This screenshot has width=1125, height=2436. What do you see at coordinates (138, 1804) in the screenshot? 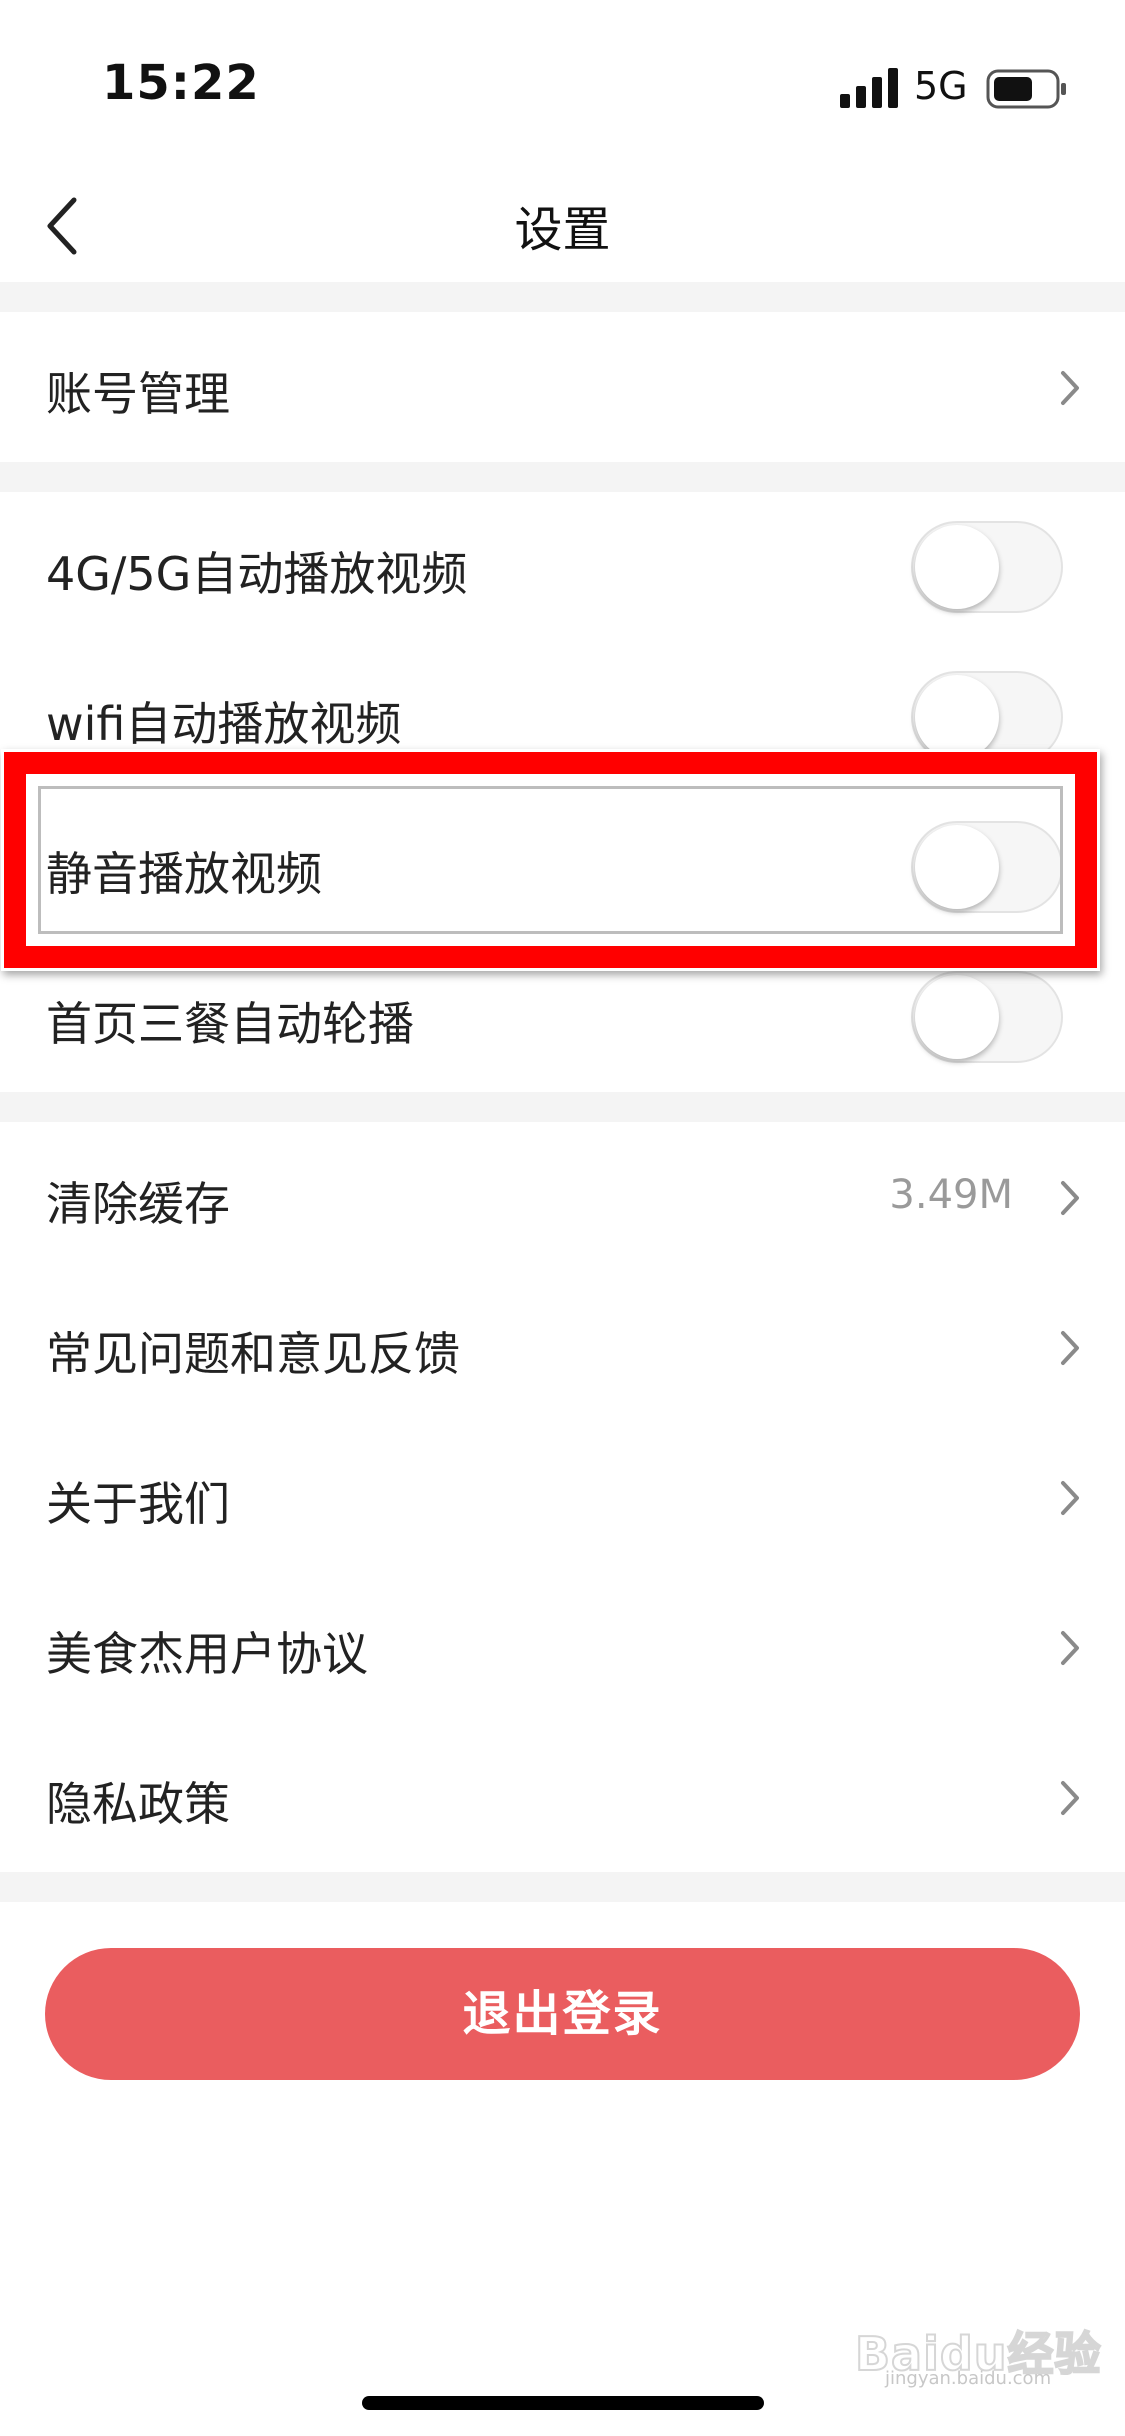
I see `row-label: 隐私政策` at bounding box center [138, 1804].